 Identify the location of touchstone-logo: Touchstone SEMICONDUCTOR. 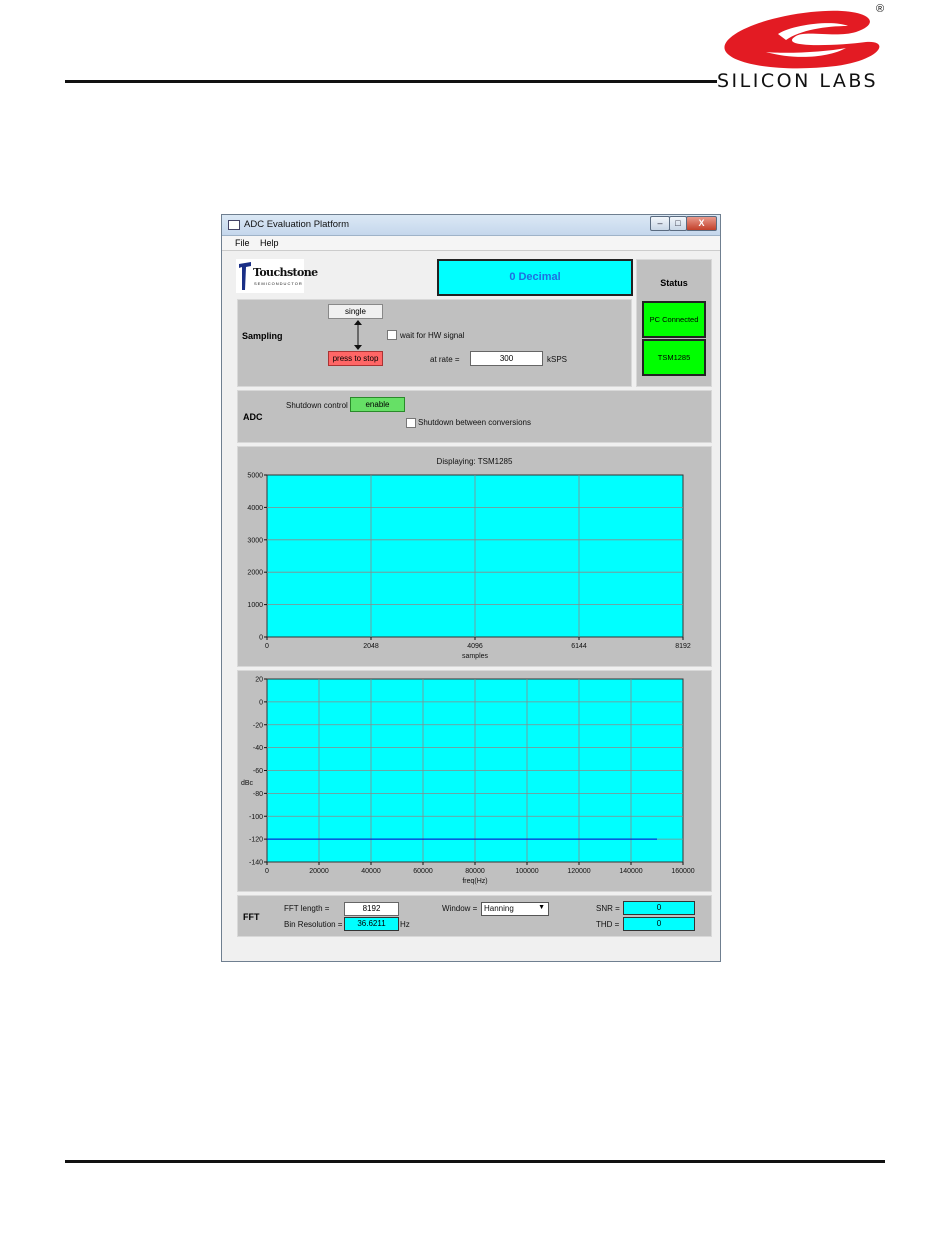
(277, 276).